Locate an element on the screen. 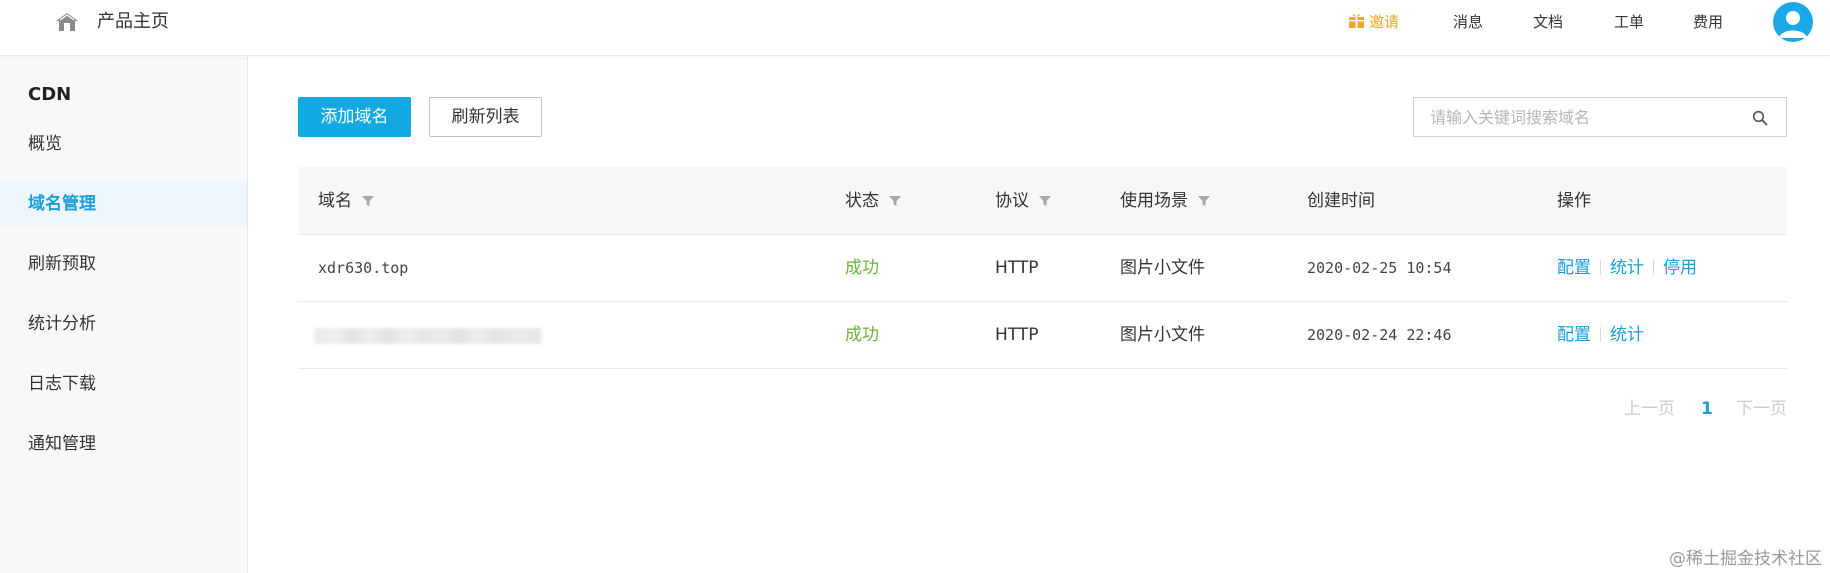 The width and height of the screenshot is (1830, 573). messages-link: 消息 is located at coordinates (1468, 22).